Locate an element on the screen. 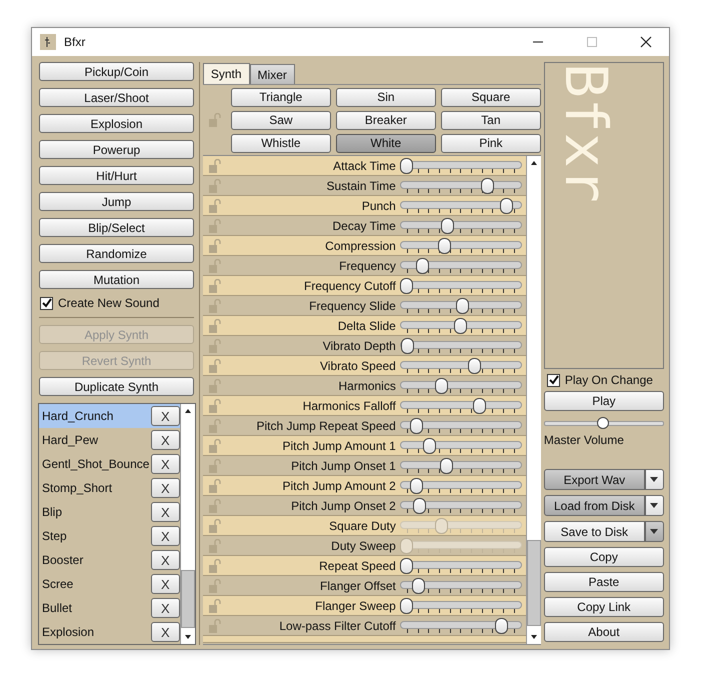  file-button: Load from Disk is located at coordinates (594, 505).